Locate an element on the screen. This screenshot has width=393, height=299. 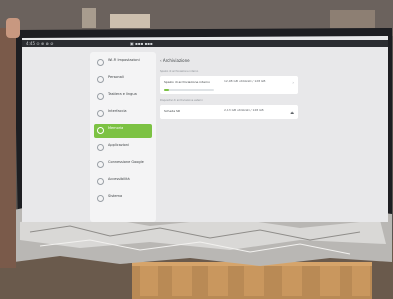
sidebar-item-label: Memoria is located at coordinates (116, 128).